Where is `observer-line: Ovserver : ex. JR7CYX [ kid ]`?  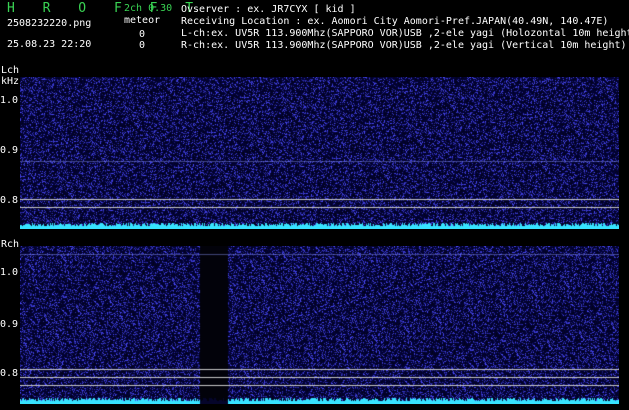 observer-line: Ovserver : ex. JR7CYX [ kid ] is located at coordinates (268, 9).